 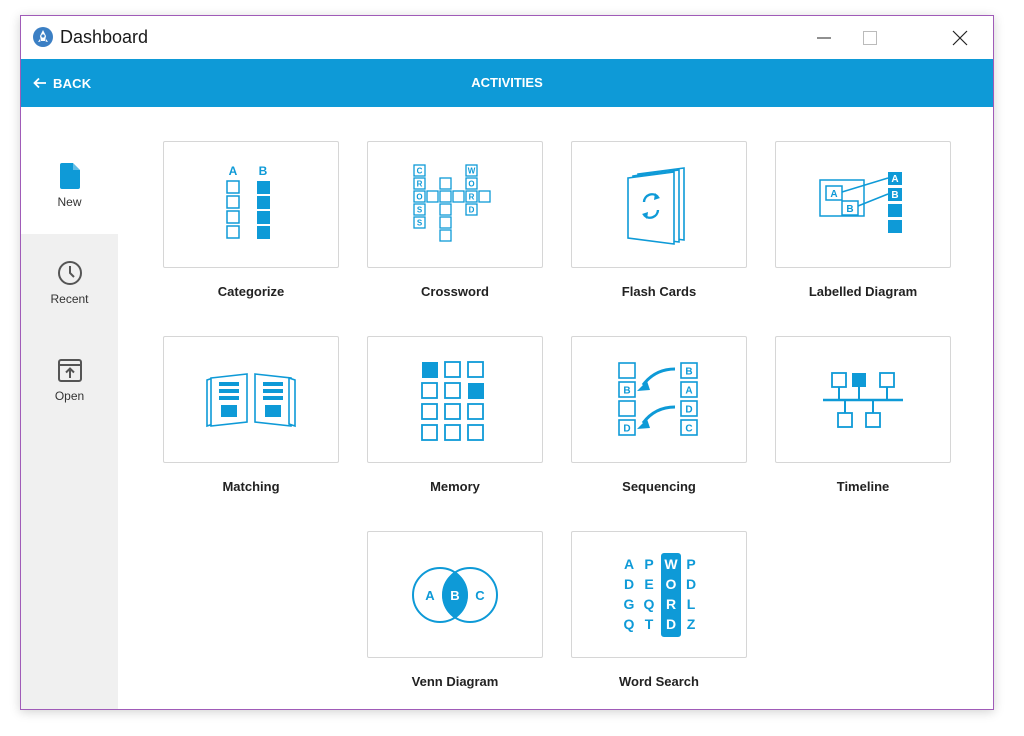 I want to click on crossword-icon: C R O S S W O R D, so click(x=452, y=202).